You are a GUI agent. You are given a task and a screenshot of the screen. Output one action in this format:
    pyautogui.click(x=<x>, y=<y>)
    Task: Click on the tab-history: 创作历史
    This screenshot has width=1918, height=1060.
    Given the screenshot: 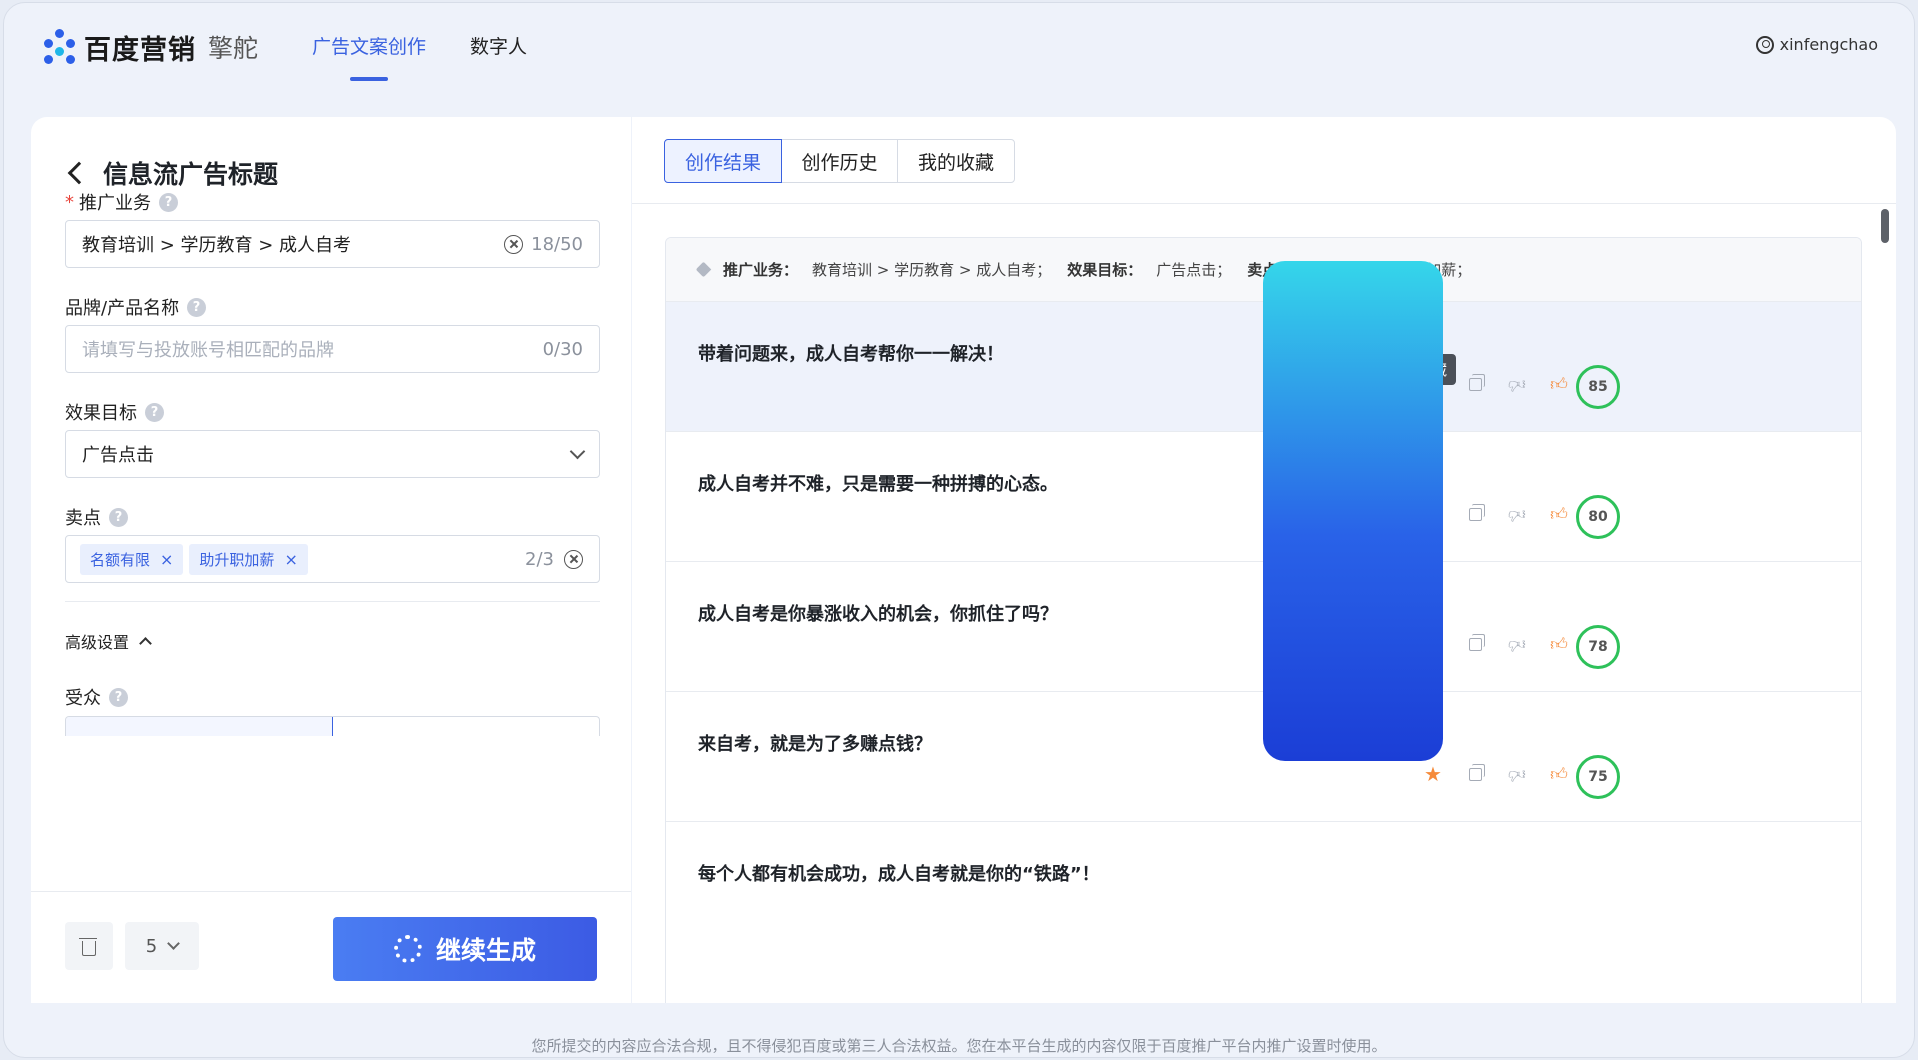 What is the action you would take?
    pyautogui.click(x=839, y=161)
    